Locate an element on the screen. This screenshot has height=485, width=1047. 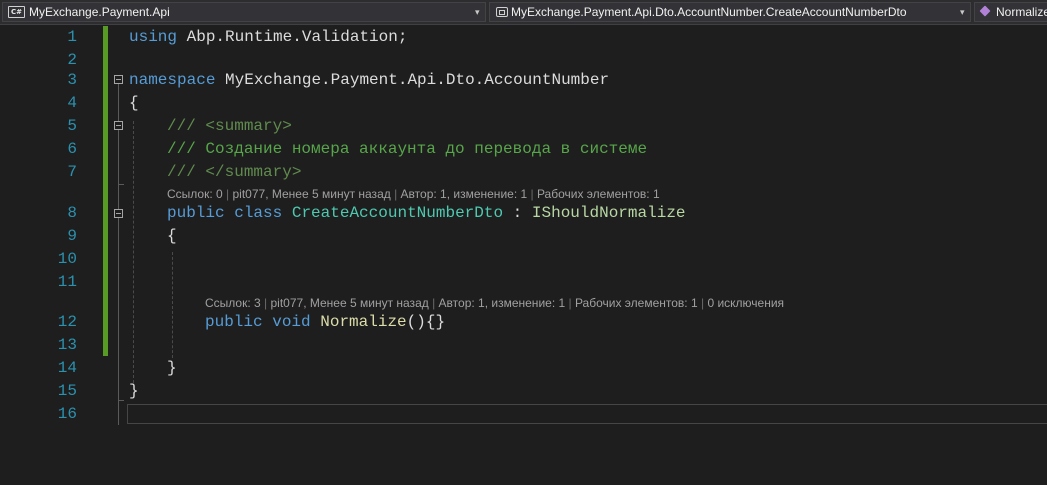
keyword: class is located at coordinates (258, 213).